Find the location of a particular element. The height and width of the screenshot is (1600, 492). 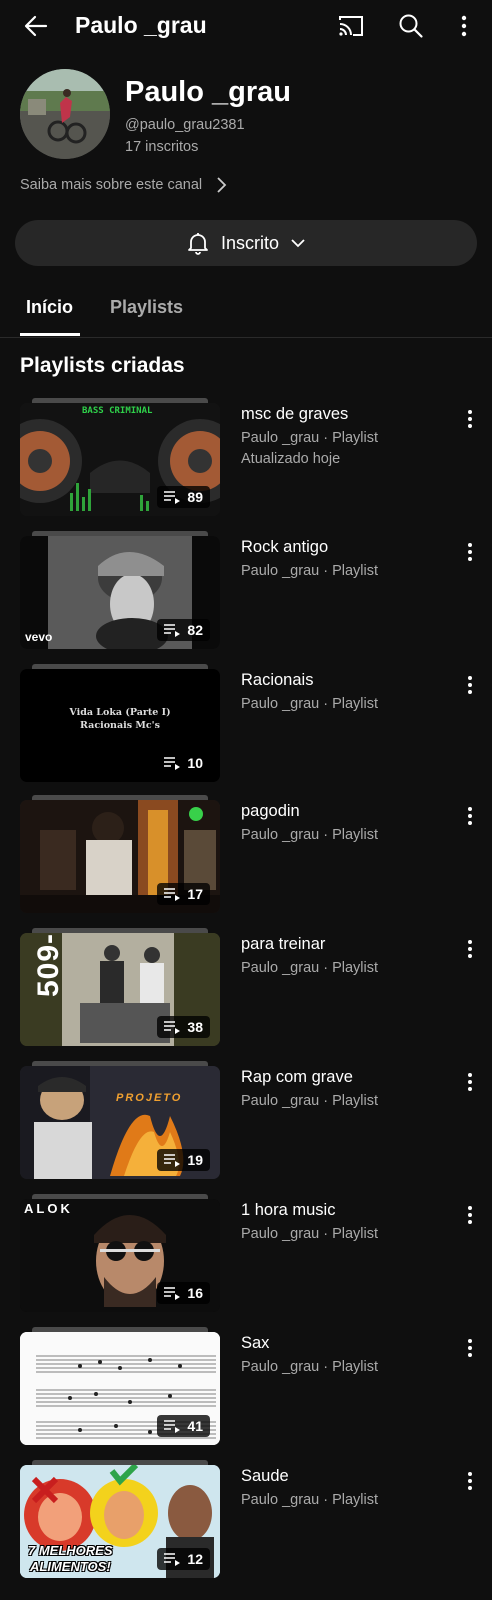

section-title: Playlists criadas is located at coordinates (102, 365).